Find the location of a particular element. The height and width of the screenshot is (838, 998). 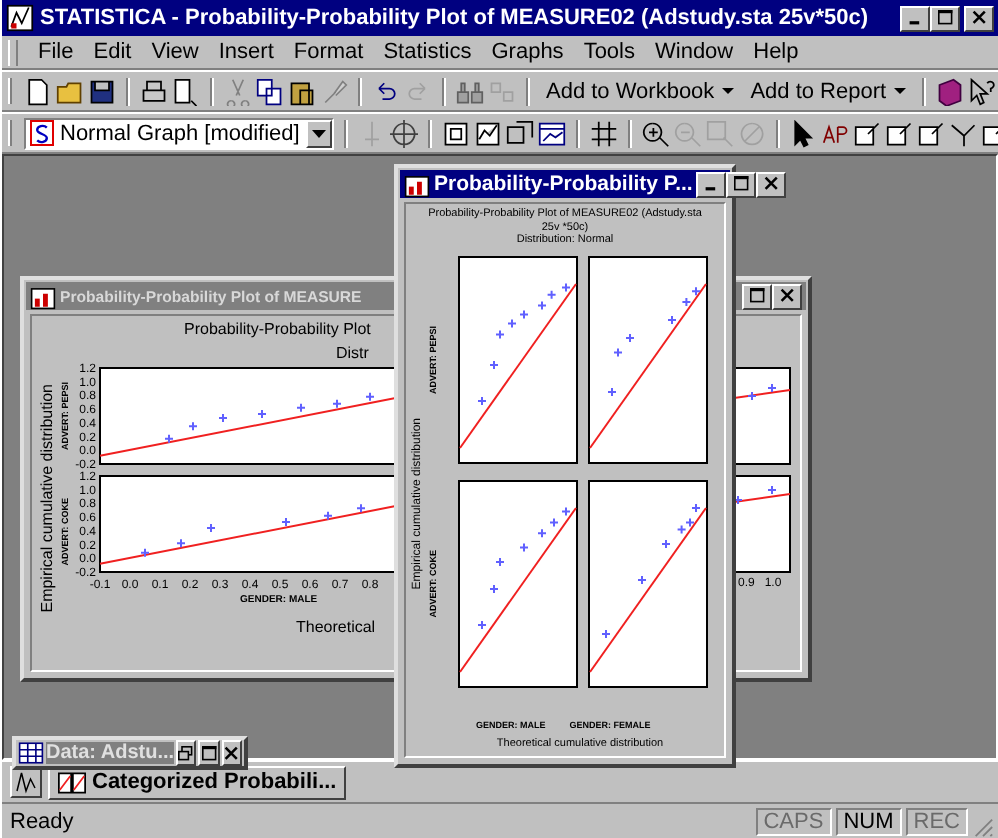

menu-item: Edit is located at coordinates (112, 52).